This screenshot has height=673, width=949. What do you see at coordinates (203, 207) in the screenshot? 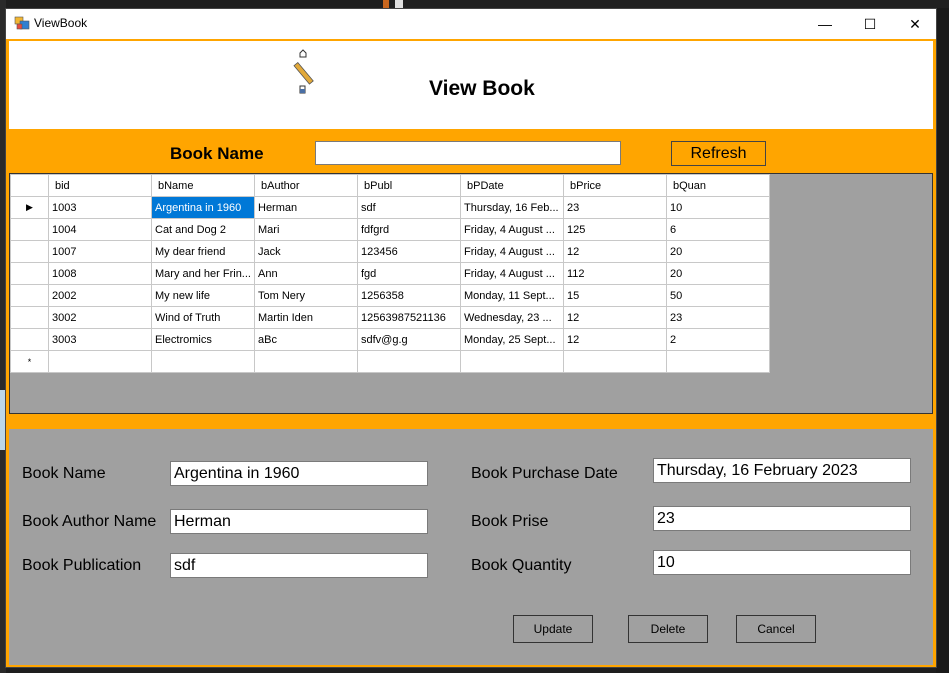
I see `cell-selected: Argentina in 1960` at bounding box center [203, 207].